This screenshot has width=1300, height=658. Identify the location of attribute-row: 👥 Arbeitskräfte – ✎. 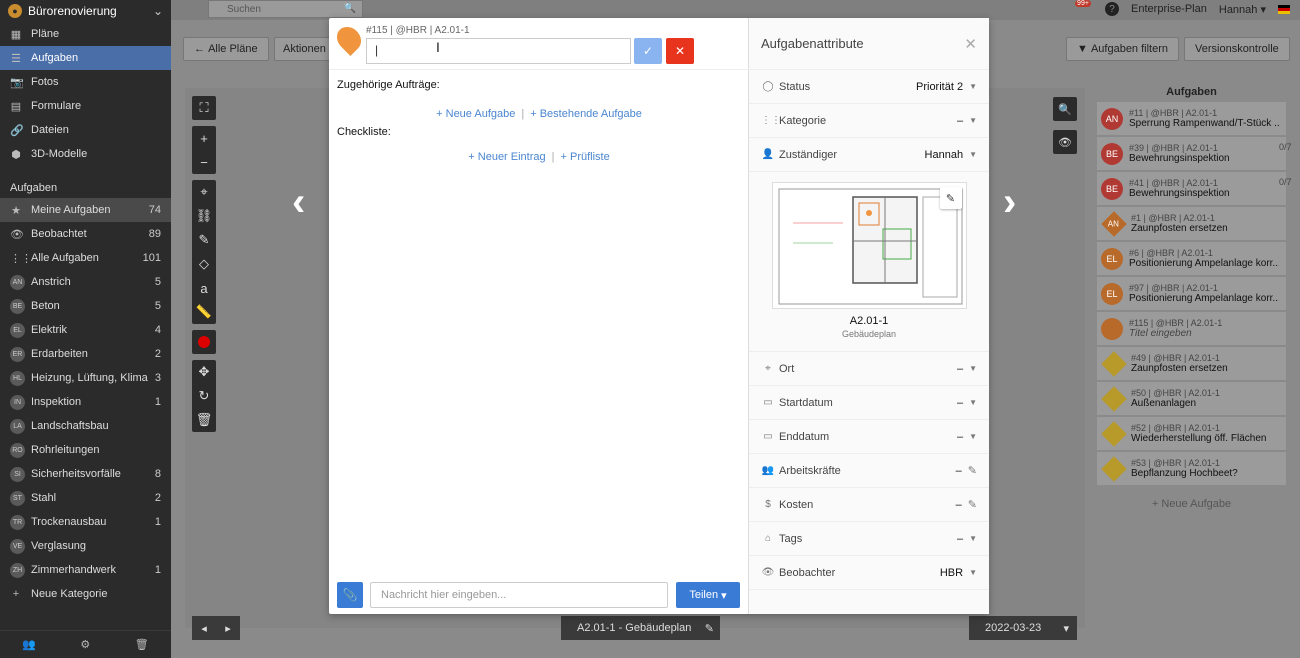
(869, 471).